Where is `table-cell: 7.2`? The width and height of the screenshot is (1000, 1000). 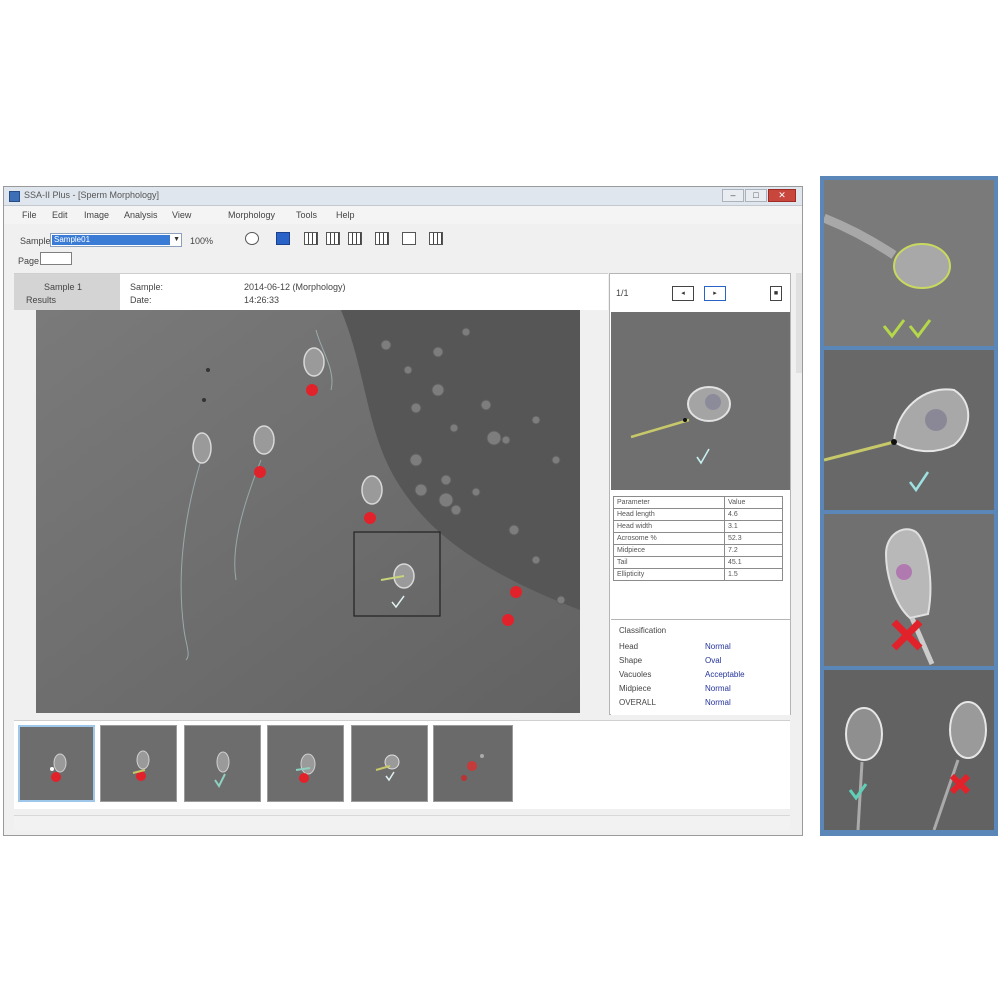
table-cell: 7.2 is located at coordinates (753, 550).